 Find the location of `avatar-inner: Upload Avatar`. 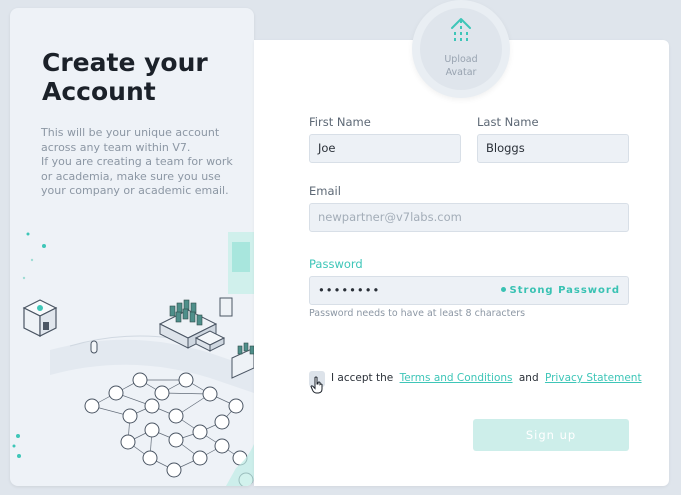

avatar-inner: Upload Avatar is located at coordinates (461, 49).